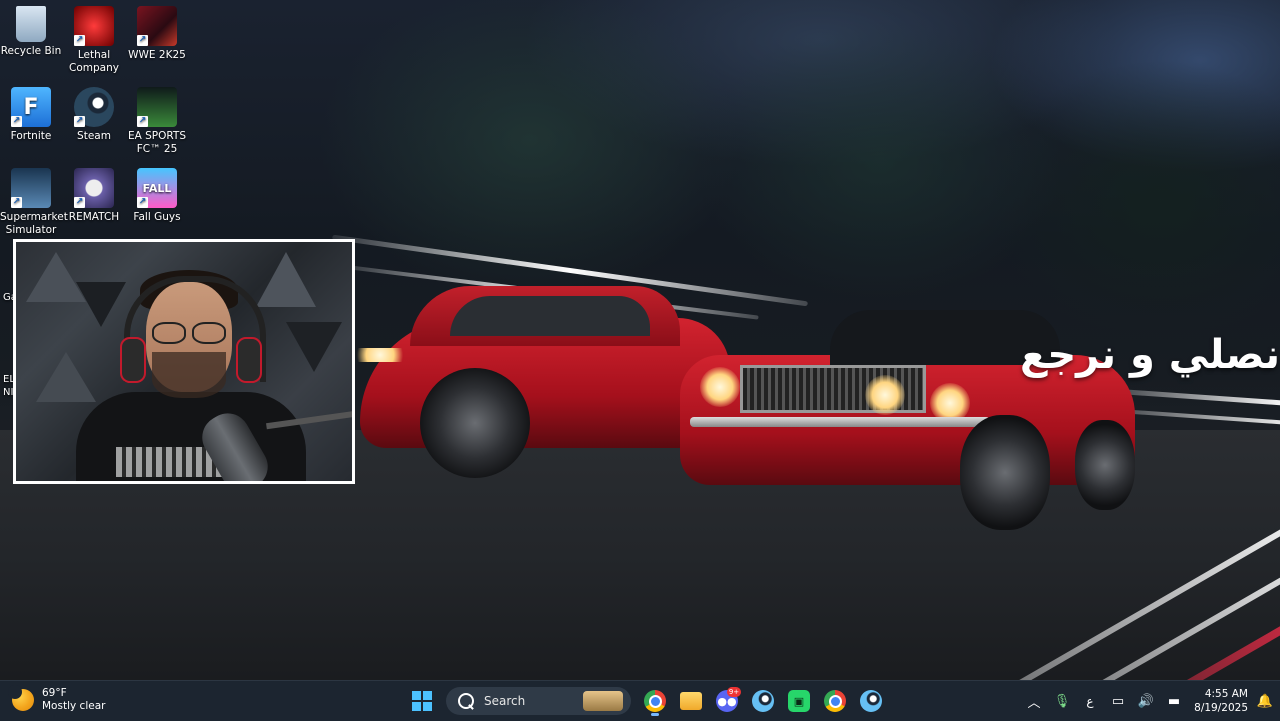 This screenshot has width=1280, height=721. Describe the element at coordinates (538, 701) in the screenshot. I see `taskbar-search: Search` at that location.